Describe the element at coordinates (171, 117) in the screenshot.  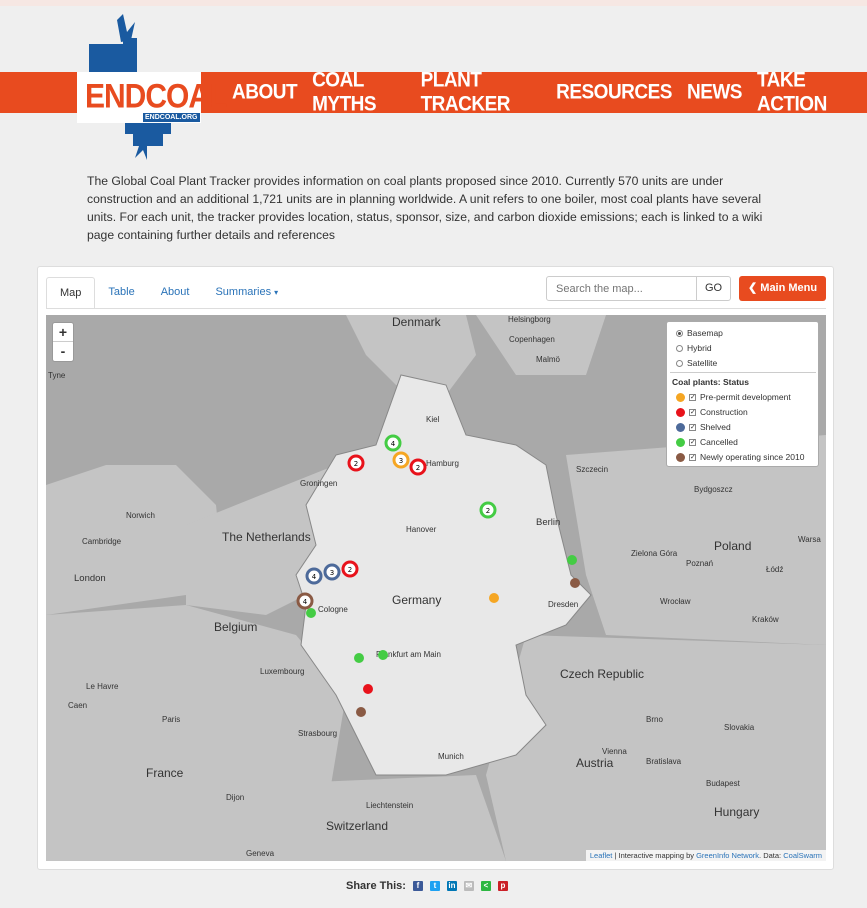
I see `logo-subtext: ENDCOAL.ORG` at that location.